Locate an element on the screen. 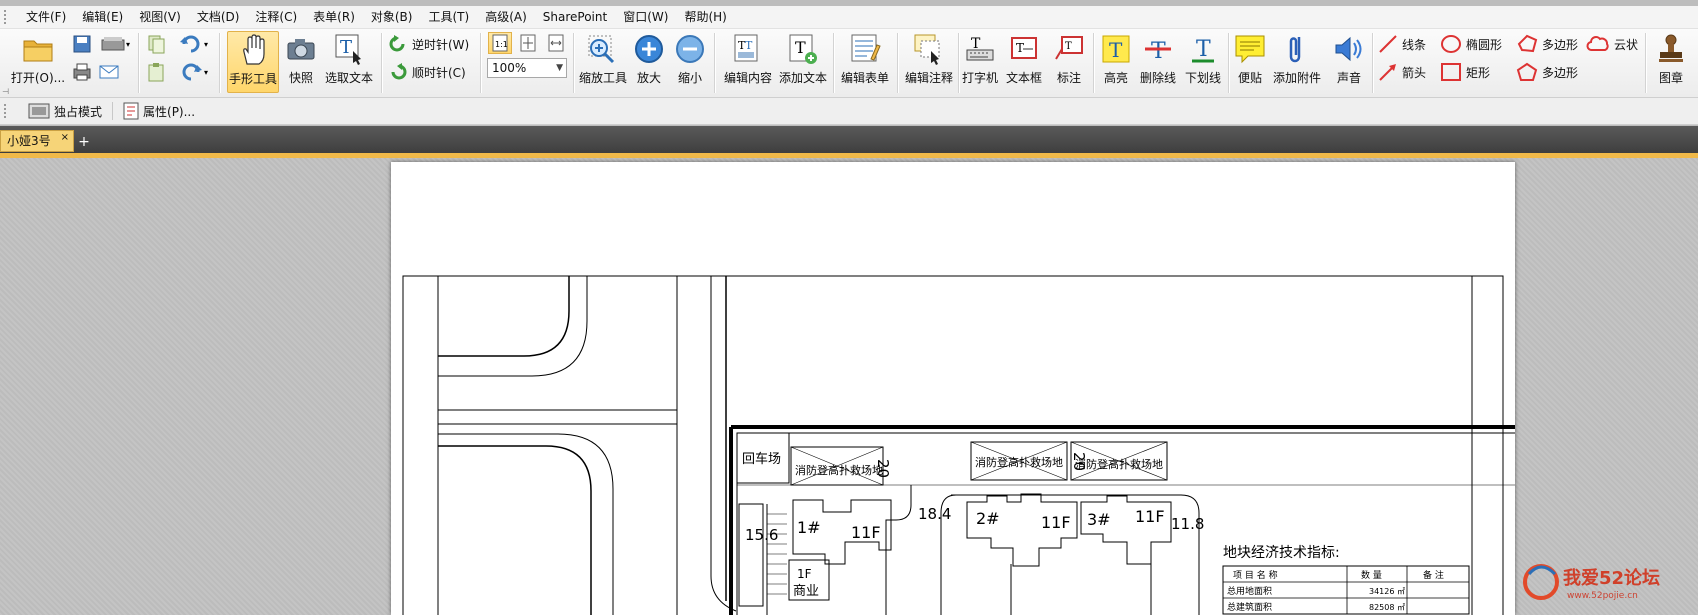 This screenshot has width=1698, height=615. select-text-icon: T is located at coordinates (349, 49).